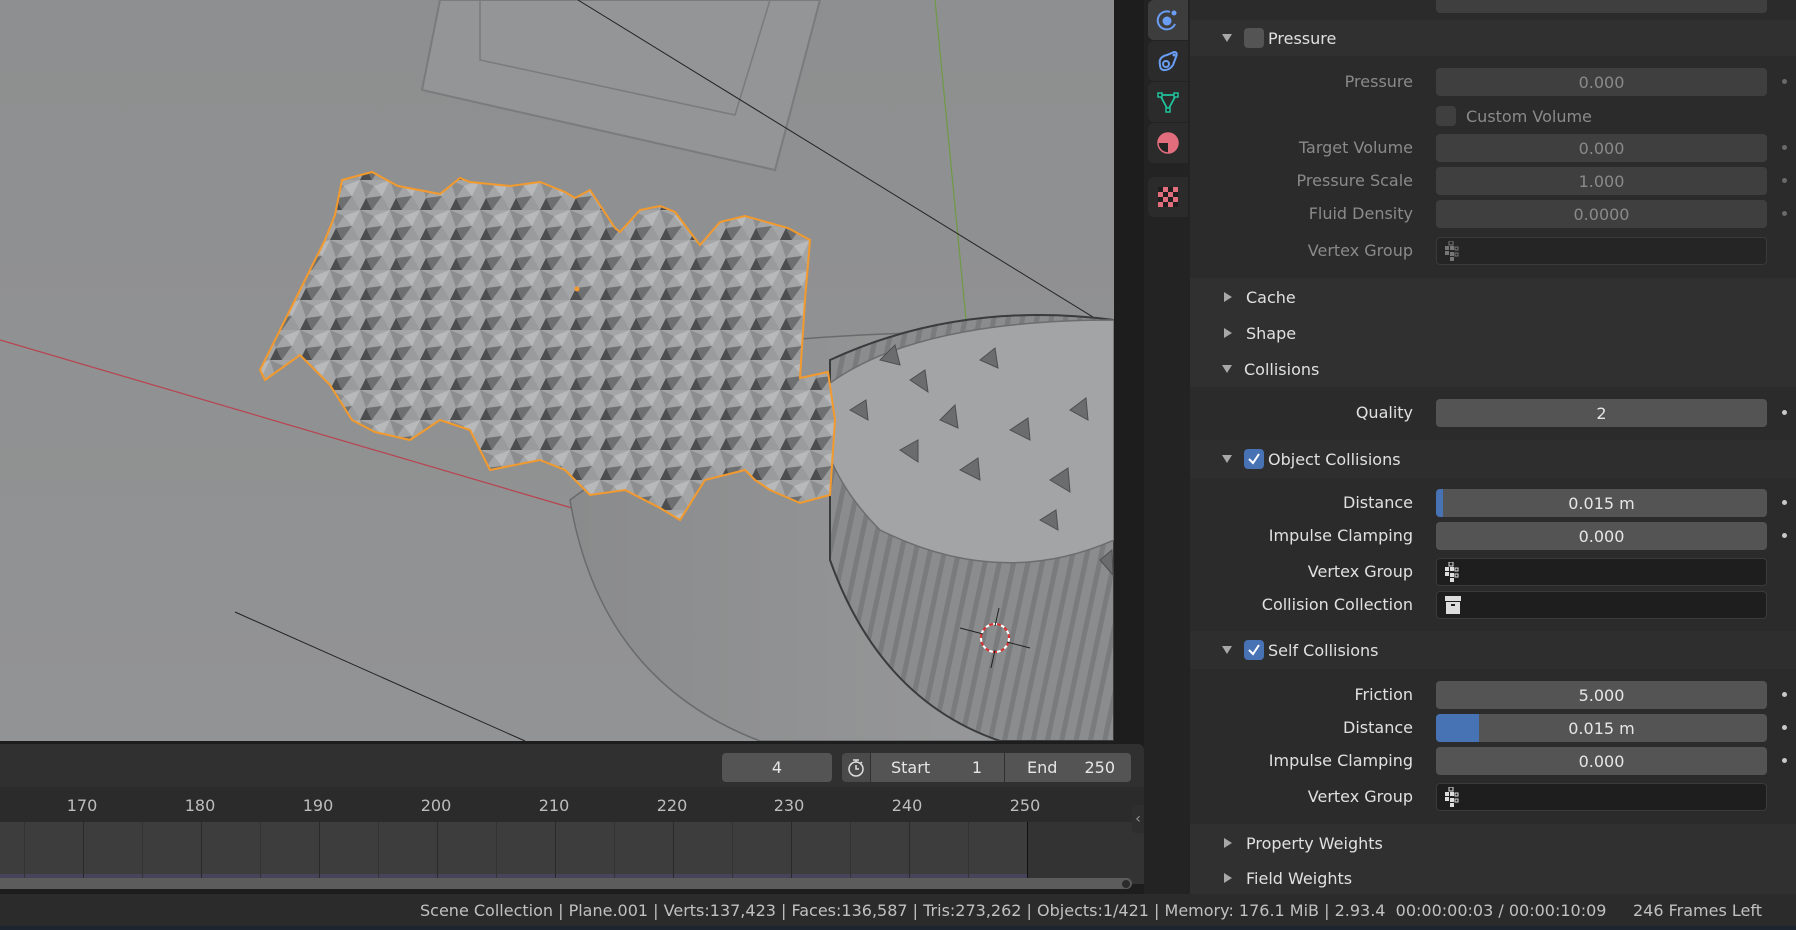  Describe the element at coordinates (937, 767) in the screenshot. I see `start-frame-field: Start 1` at that location.